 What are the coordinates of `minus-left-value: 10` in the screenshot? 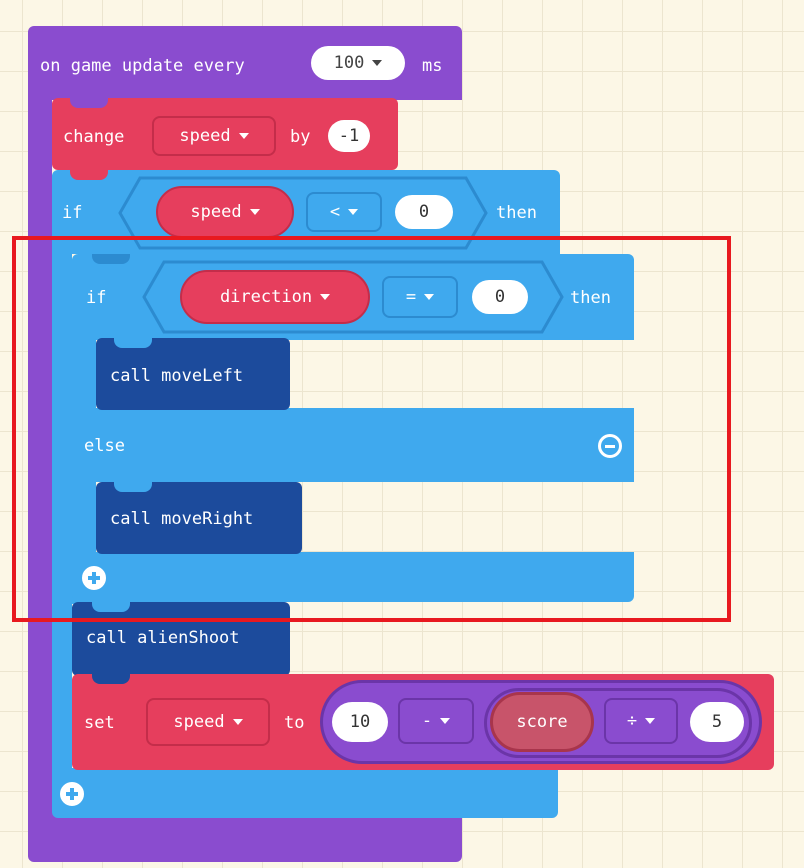 It's located at (360, 722).